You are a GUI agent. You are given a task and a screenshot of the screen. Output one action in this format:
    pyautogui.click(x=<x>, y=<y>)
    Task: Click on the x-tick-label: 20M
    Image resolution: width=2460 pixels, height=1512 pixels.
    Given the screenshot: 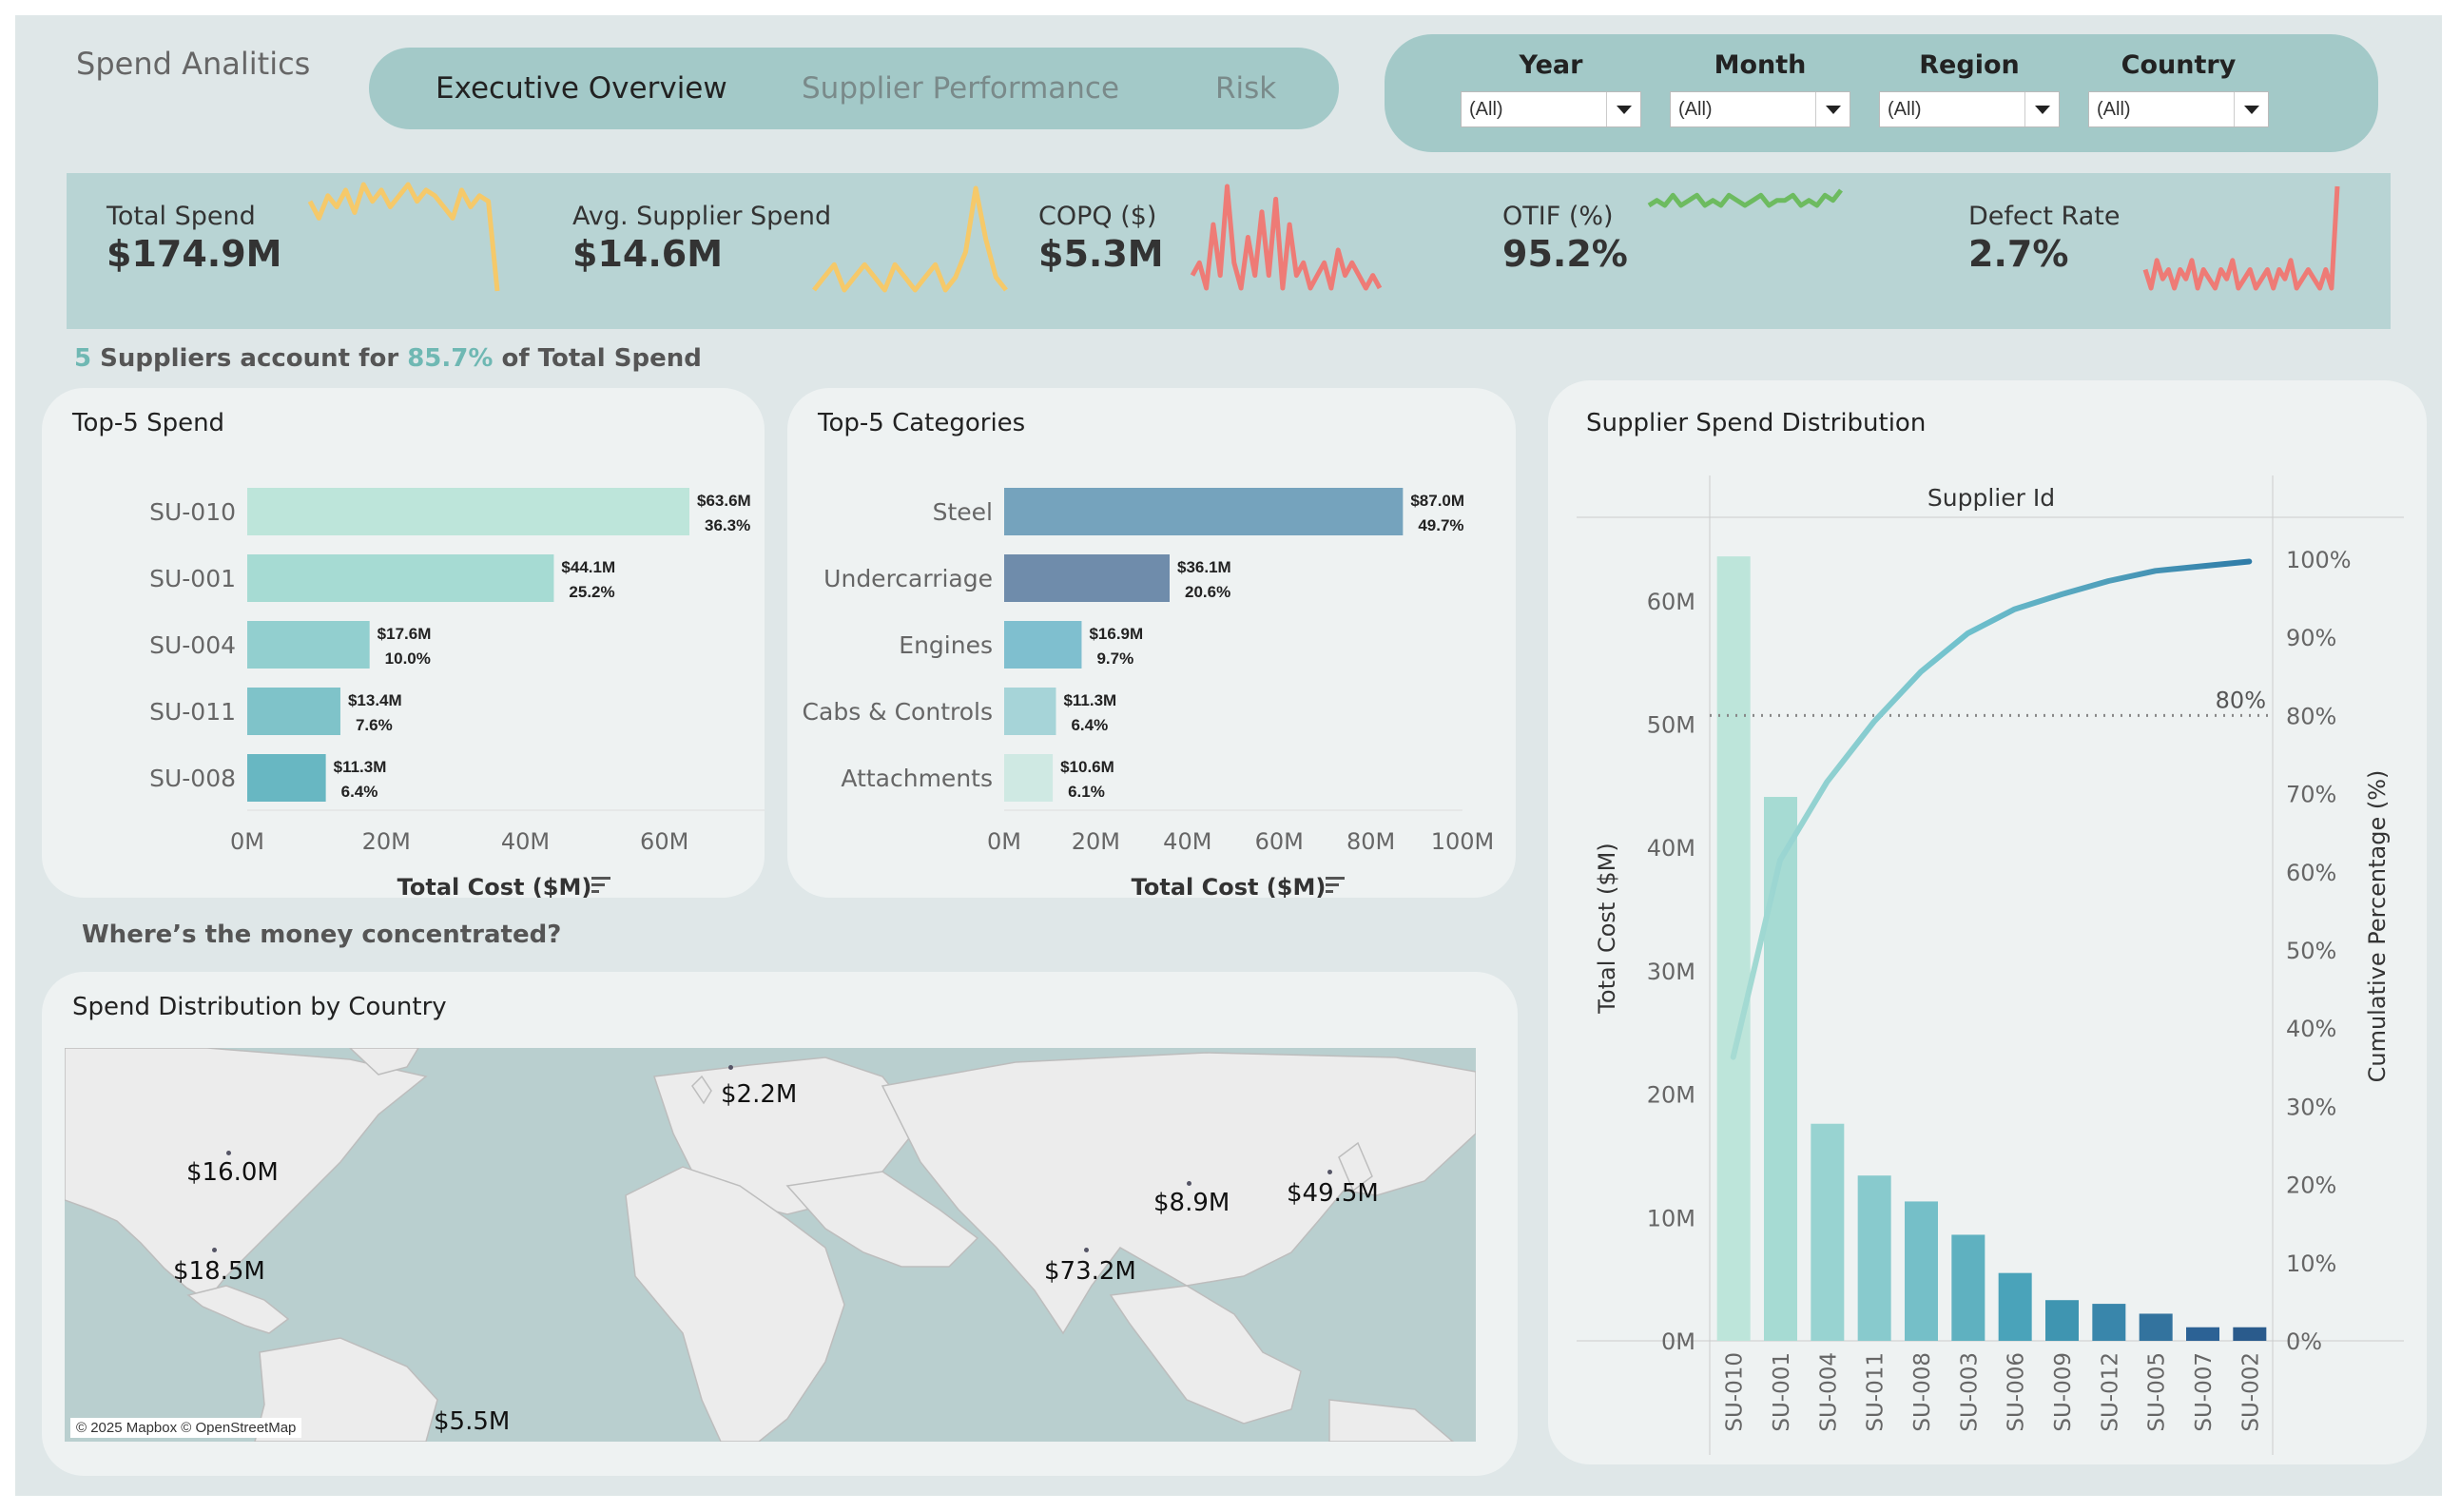 What is the action you would take?
    pyautogui.click(x=1096, y=841)
    